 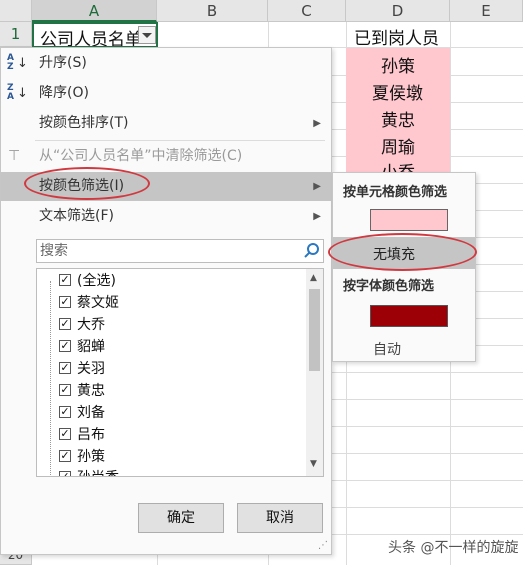 I want to click on list-item-label: 貂蝉, so click(x=91, y=347).